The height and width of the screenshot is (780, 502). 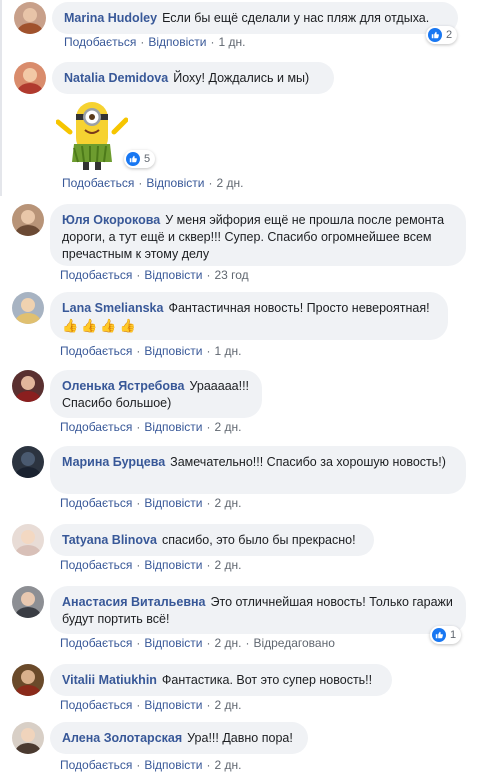 I want to click on minion-sticker, so click(x=92, y=134).